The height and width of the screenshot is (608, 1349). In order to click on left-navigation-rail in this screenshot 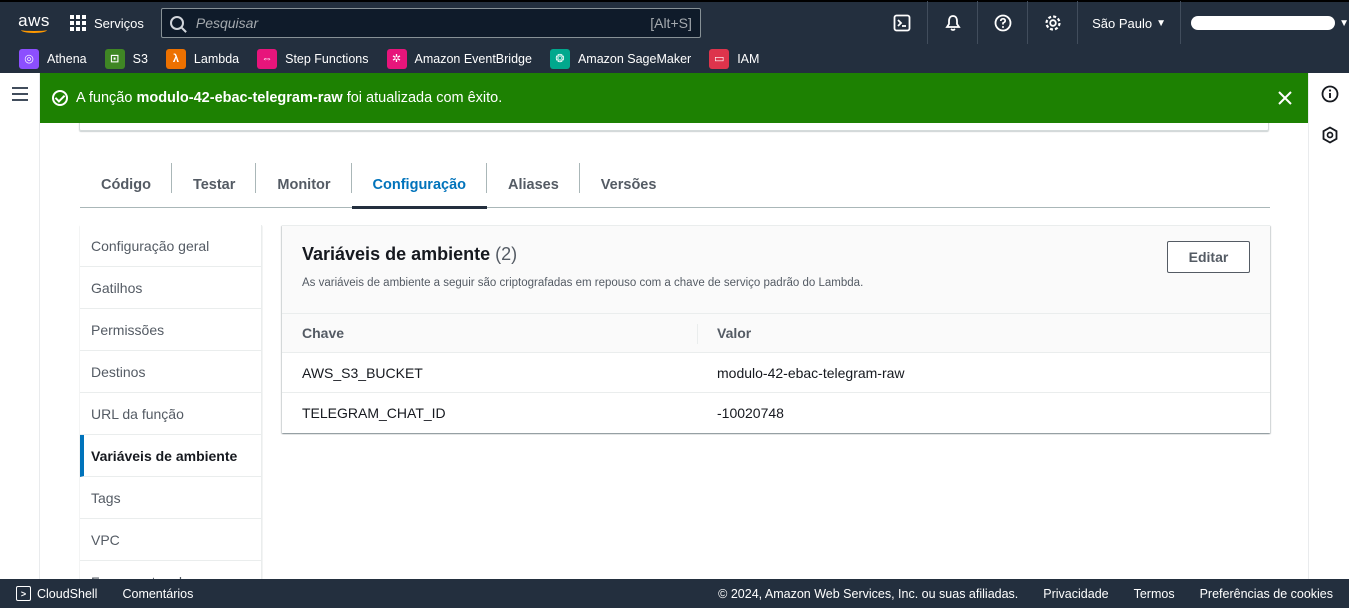, I will do `click(20, 326)`.